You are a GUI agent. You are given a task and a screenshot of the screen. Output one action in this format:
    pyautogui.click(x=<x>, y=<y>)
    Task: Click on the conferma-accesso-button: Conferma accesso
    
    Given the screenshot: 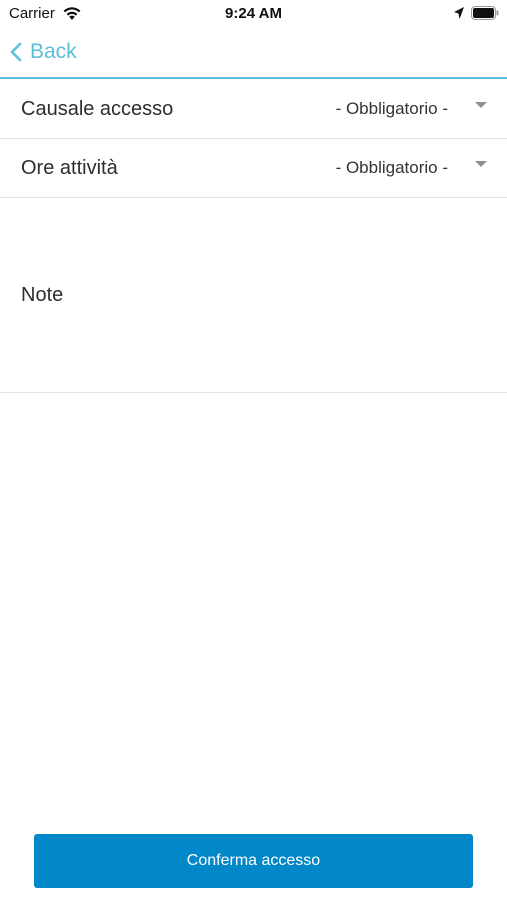 What is the action you would take?
    pyautogui.click(x=253, y=861)
    